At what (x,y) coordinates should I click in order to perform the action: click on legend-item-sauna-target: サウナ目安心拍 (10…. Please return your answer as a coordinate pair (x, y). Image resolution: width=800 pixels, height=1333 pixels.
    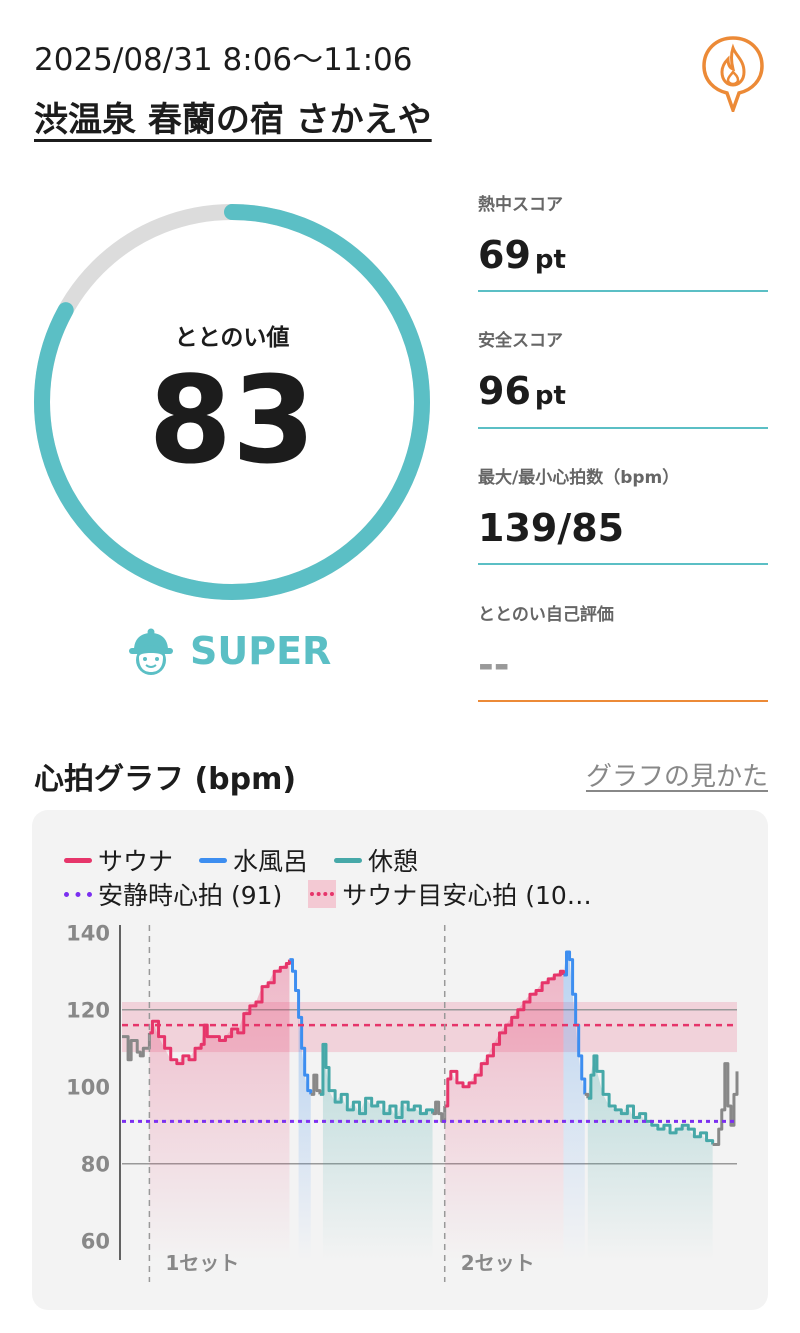
    Looking at the image, I should click on (450, 894).